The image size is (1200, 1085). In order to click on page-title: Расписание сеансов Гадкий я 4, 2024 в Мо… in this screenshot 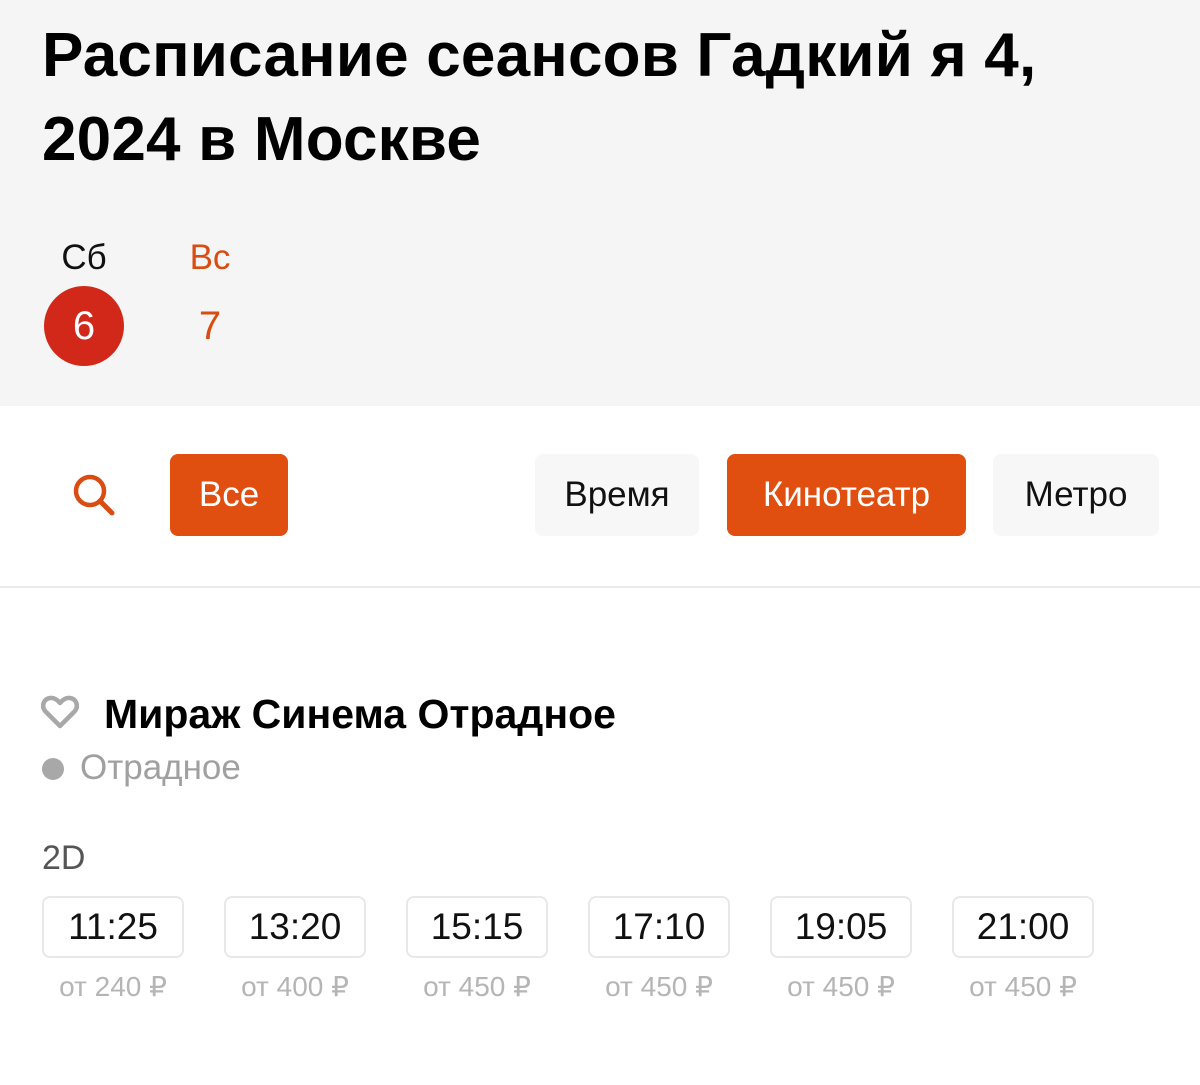, I will do `click(539, 97)`.